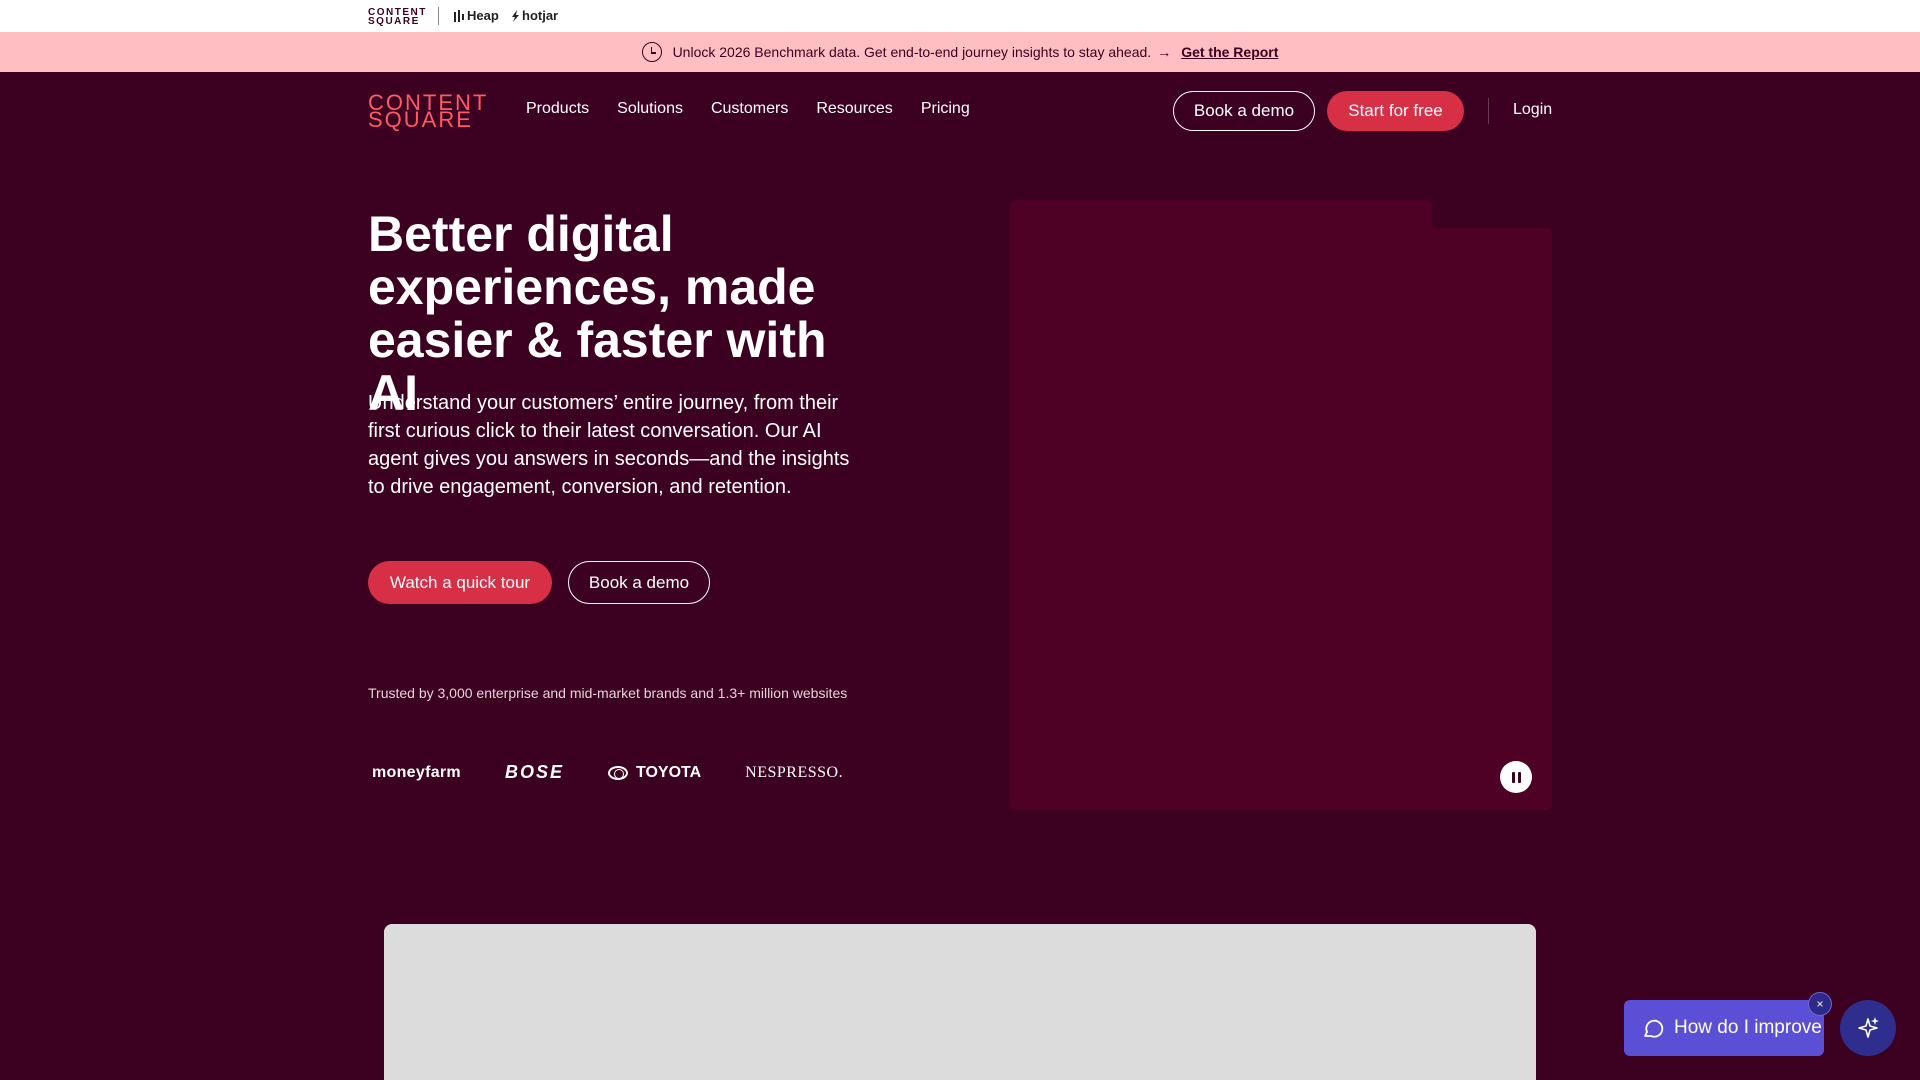 The height and width of the screenshot is (1080, 1920). I want to click on hotjar-logo: hotjar, so click(534, 15).